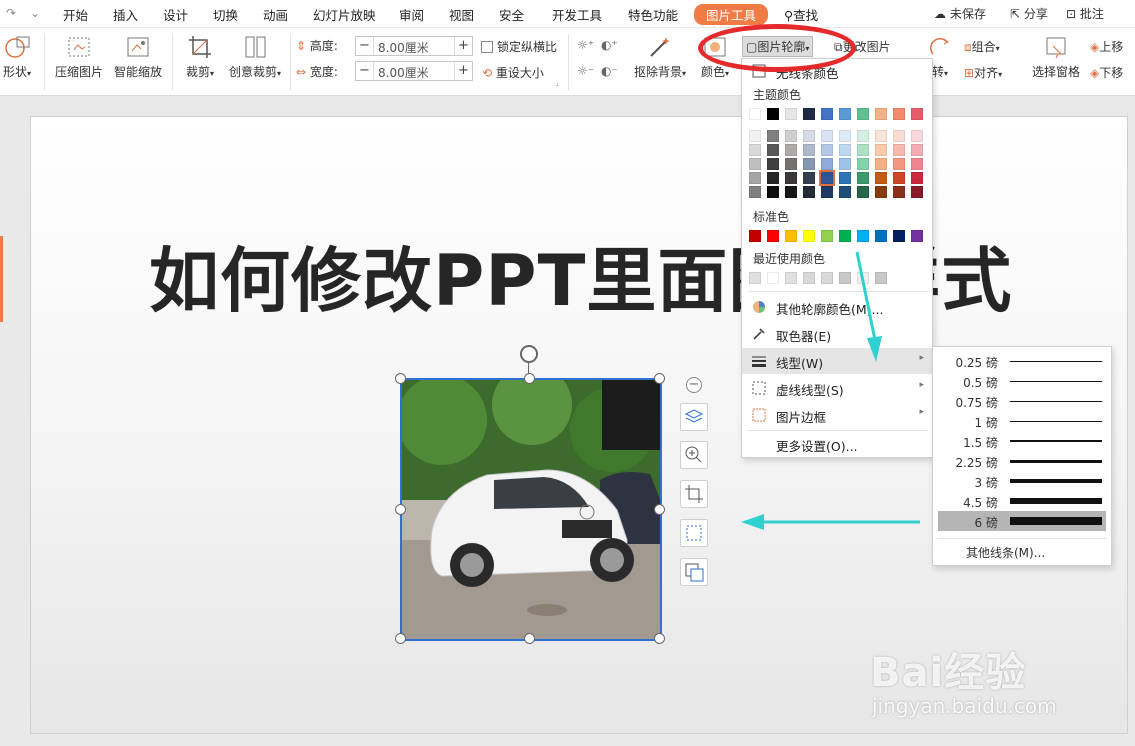 The height and width of the screenshot is (746, 1135). Describe the element at coordinates (830, 390) in the screenshot. I see `annotation-arrows` at that location.